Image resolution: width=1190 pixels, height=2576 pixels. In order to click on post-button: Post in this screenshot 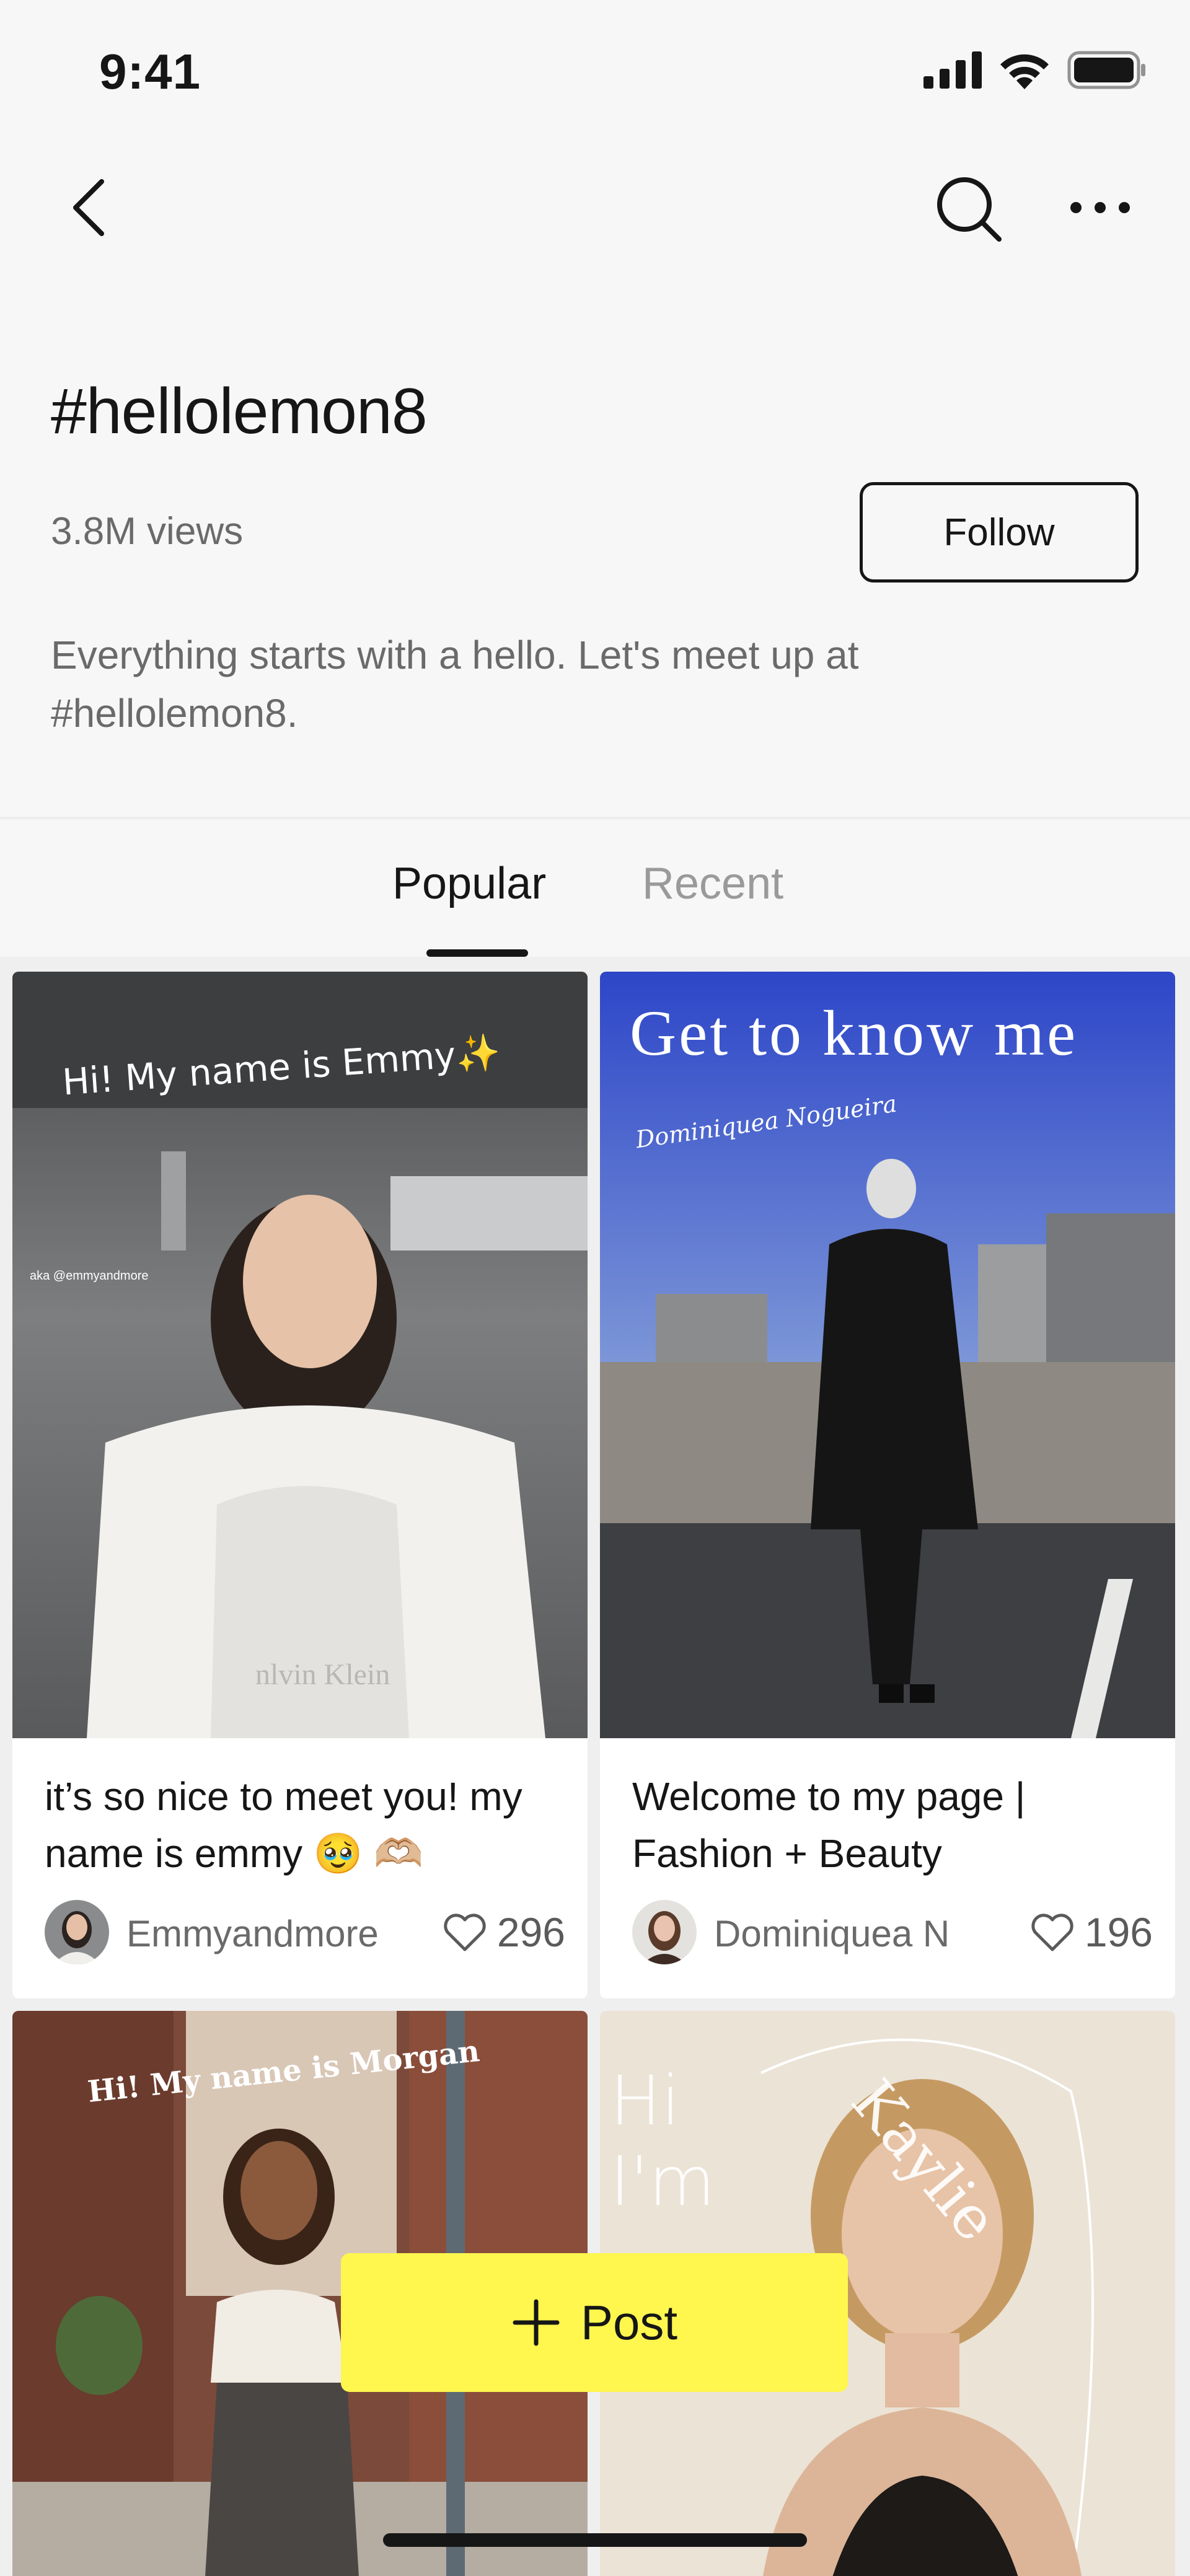, I will do `click(594, 2322)`.